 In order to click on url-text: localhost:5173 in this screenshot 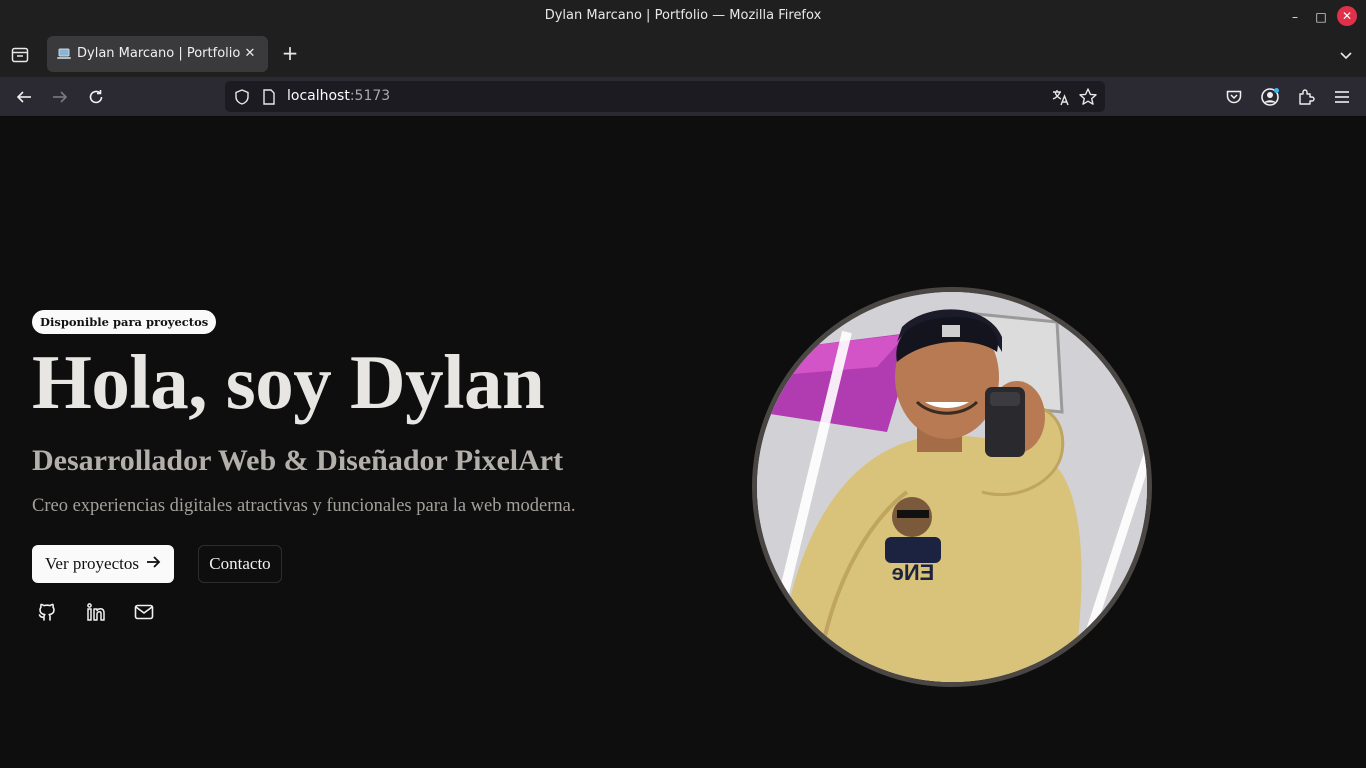, I will do `click(338, 96)`.